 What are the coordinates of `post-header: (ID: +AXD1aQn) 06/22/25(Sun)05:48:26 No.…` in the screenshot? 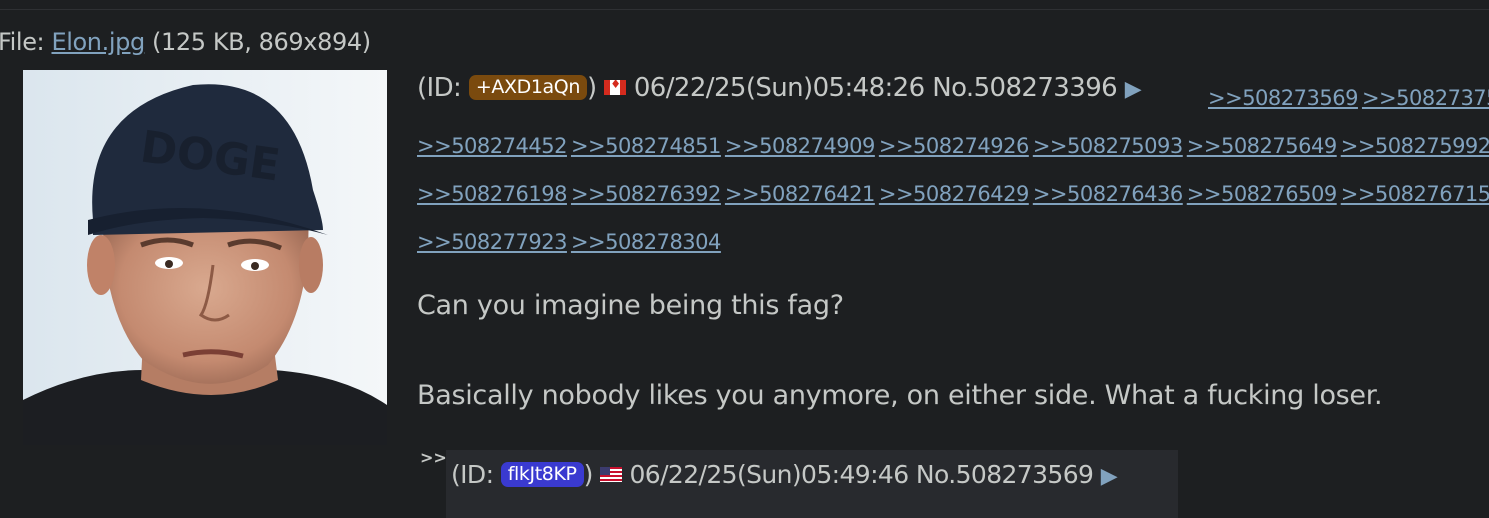 It's located at (779, 88).